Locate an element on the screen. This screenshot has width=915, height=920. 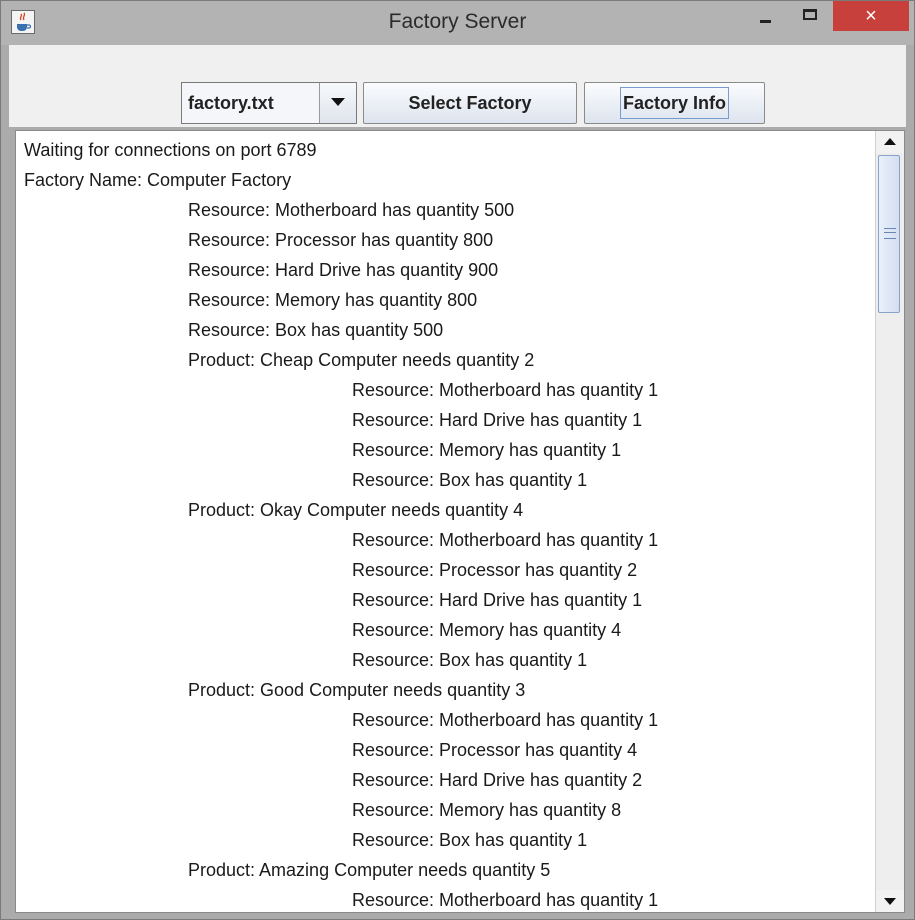
scroll-down-button is located at coordinates (890, 901).